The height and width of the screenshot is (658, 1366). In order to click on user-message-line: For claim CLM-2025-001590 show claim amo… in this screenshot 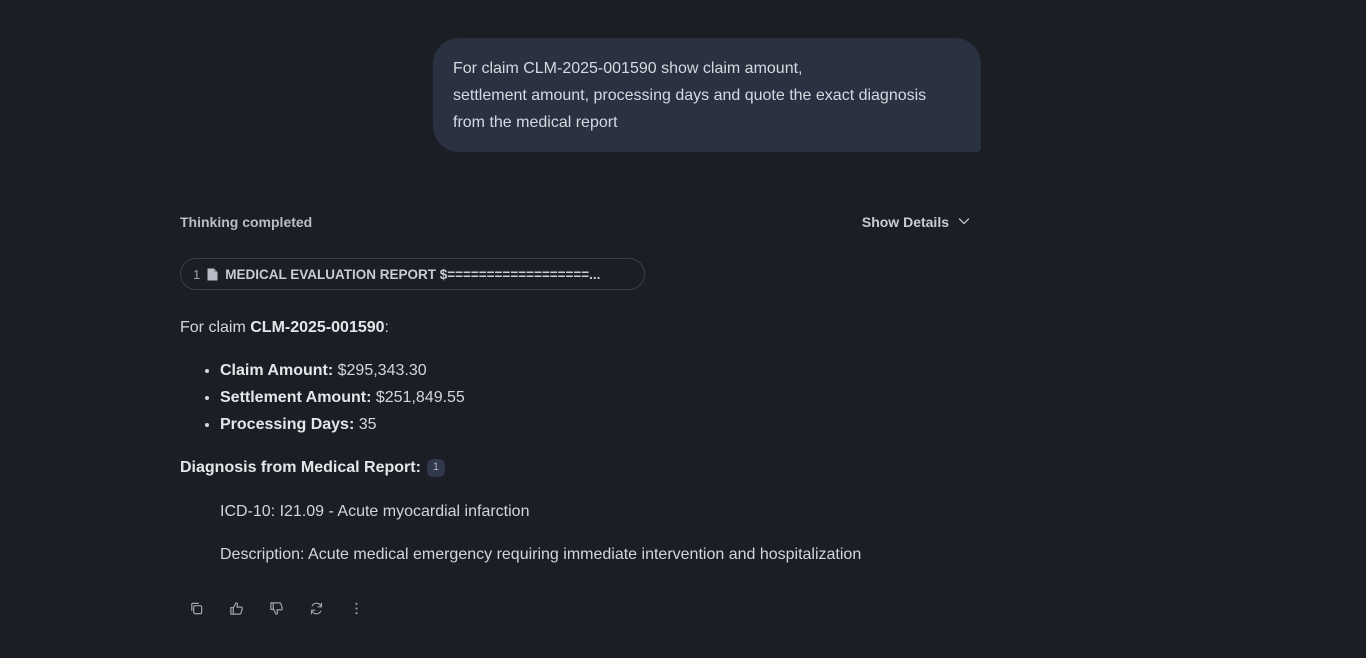, I will do `click(628, 68)`.